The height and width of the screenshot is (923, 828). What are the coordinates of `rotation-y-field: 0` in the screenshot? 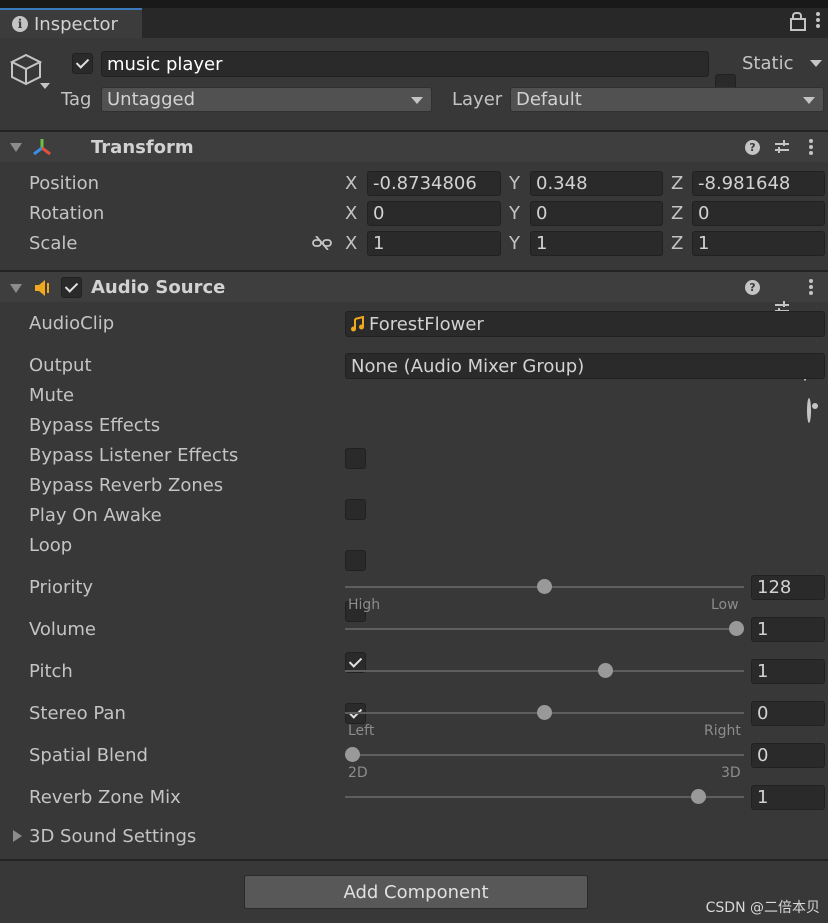 It's located at (596, 213).